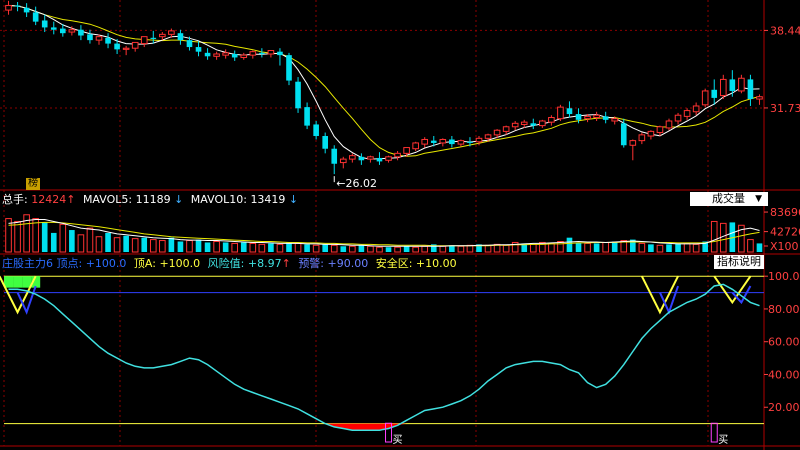  Describe the element at coordinates (71, 199) in the screenshot. I see `up-arrow-icon: ↑` at that location.